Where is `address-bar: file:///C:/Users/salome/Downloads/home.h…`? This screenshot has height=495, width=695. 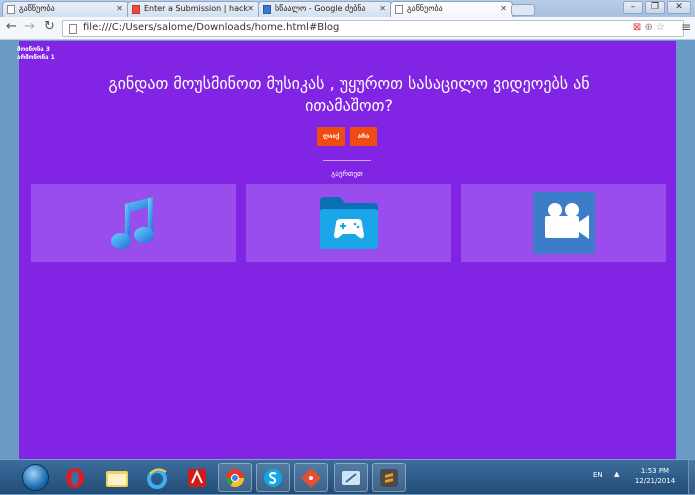 address-bar: file:///C:/Users/salome/Downloads/home.h… is located at coordinates (373, 28).